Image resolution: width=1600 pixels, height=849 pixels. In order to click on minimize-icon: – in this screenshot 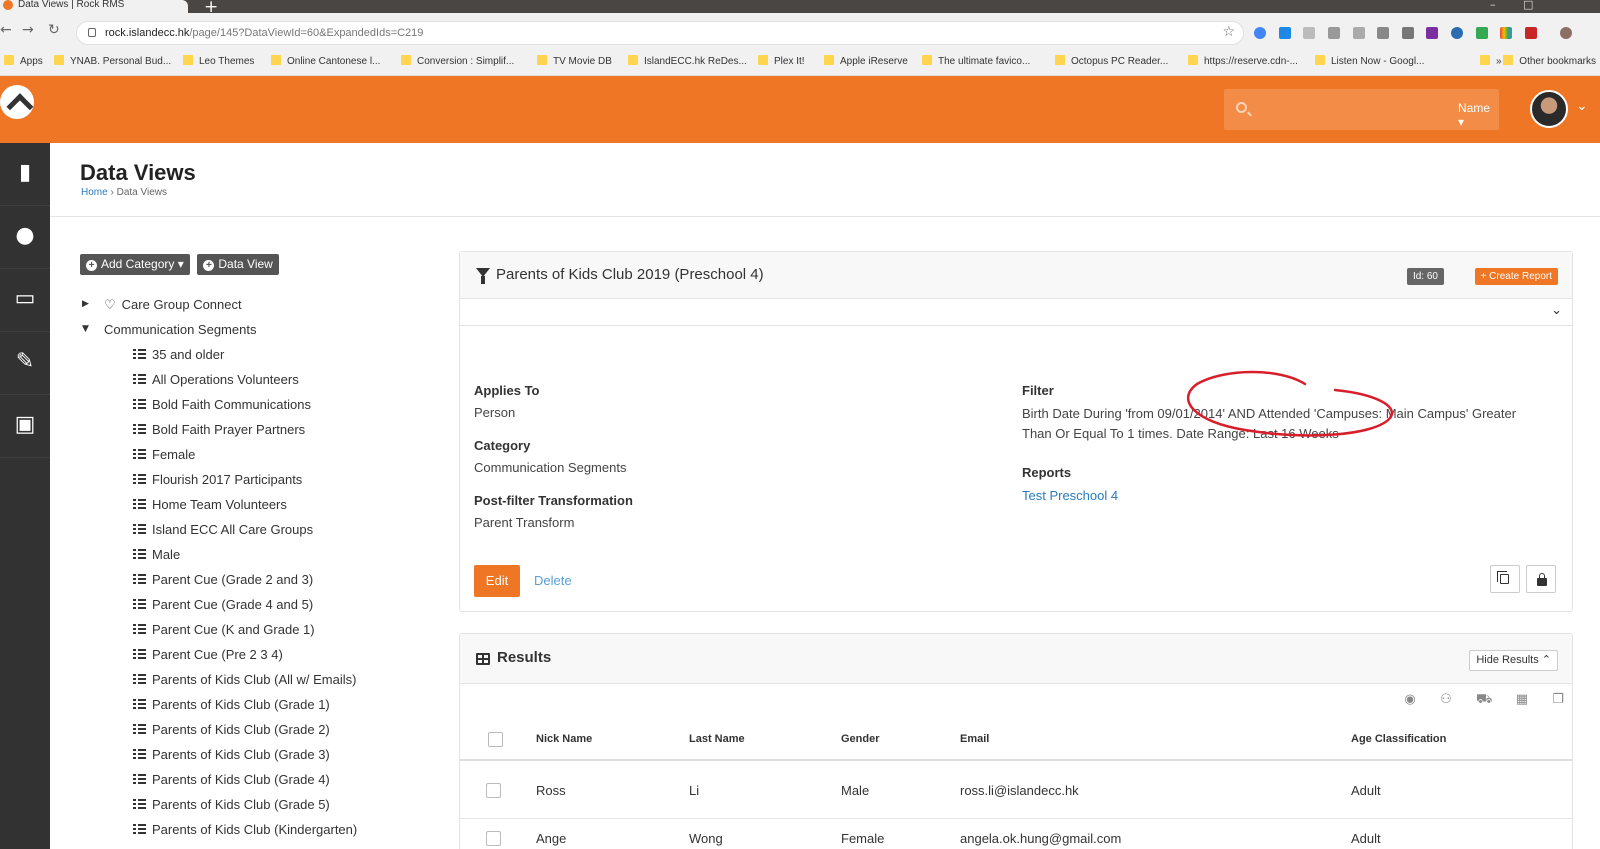, I will do `click(1493, 5)`.